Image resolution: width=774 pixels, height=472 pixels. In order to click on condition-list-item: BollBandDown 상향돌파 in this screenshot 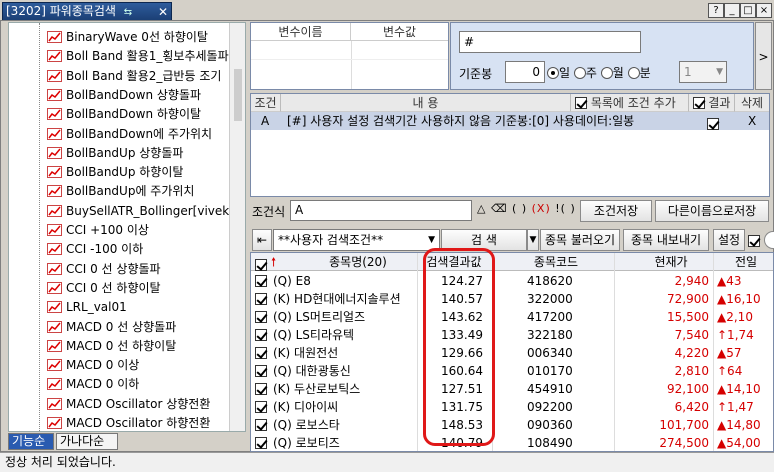, I will do `click(138, 95)`.